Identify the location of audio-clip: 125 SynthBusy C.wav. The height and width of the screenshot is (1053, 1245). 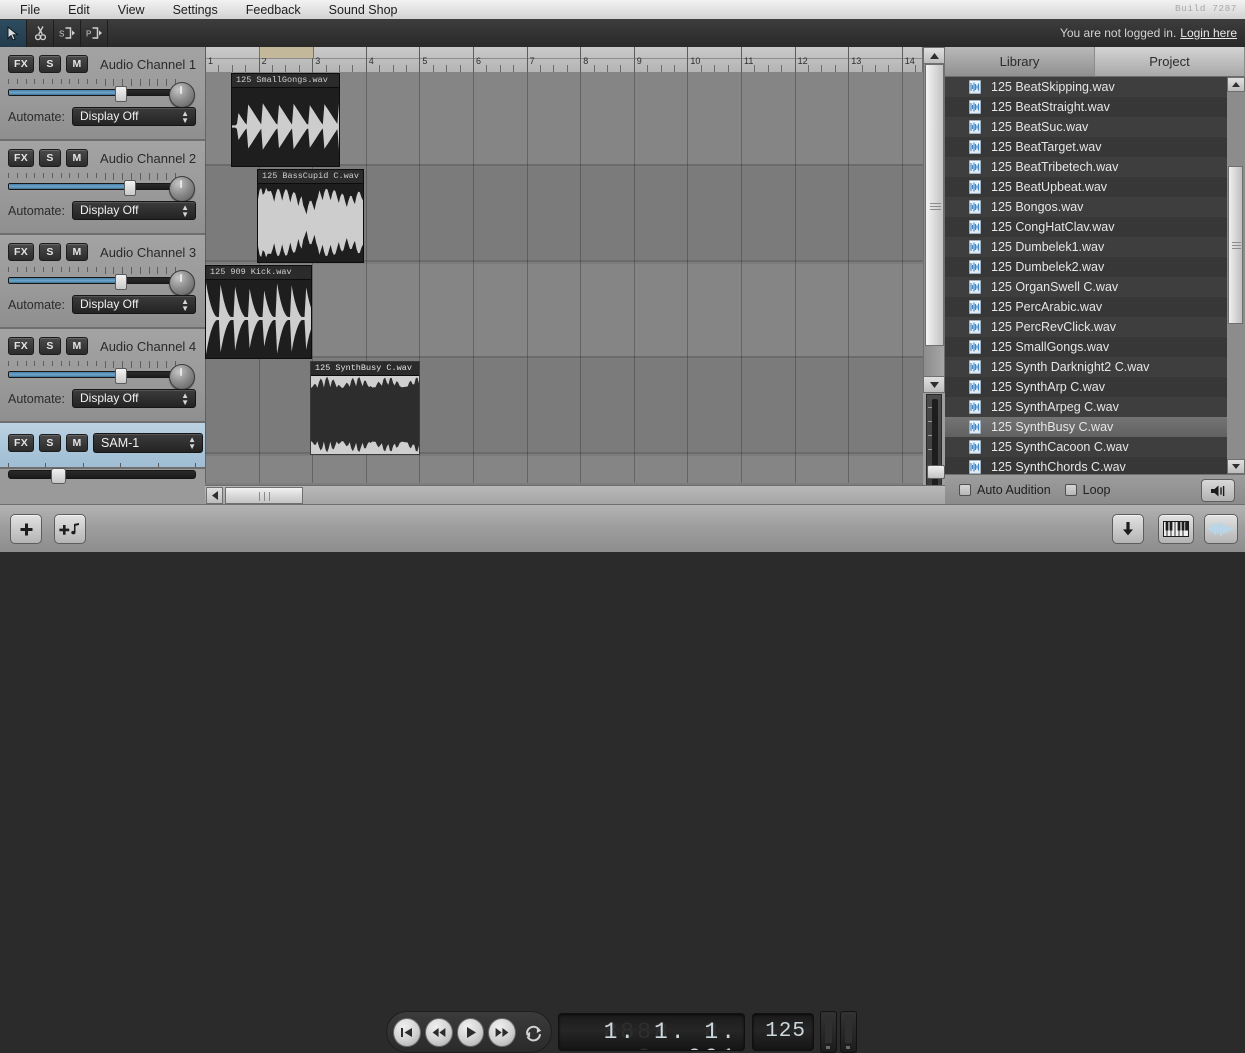
(365, 408).